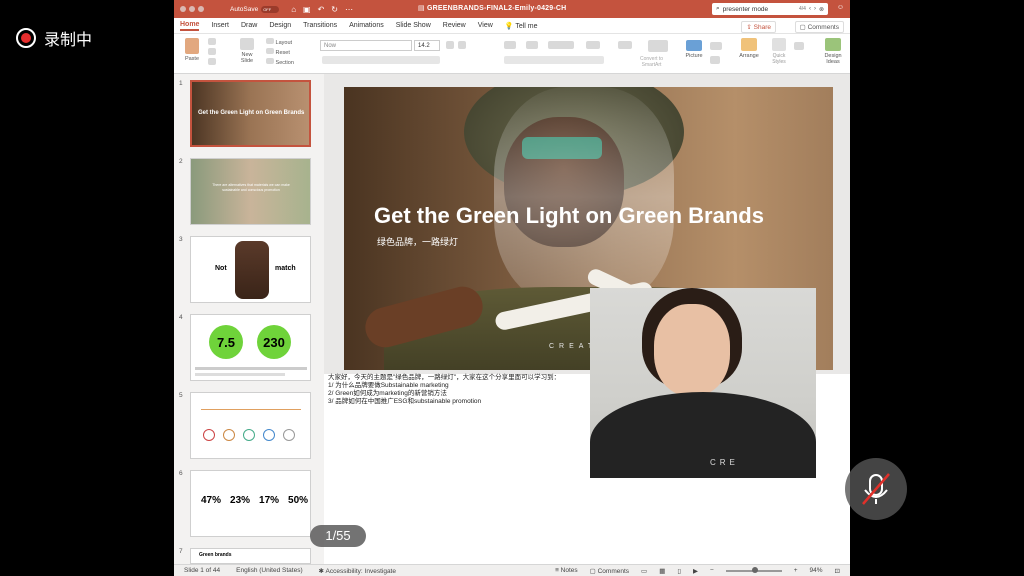 This screenshot has width=1024, height=576. Describe the element at coordinates (280, 25) in the screenshot. I see `tab-design: Design` at that location.